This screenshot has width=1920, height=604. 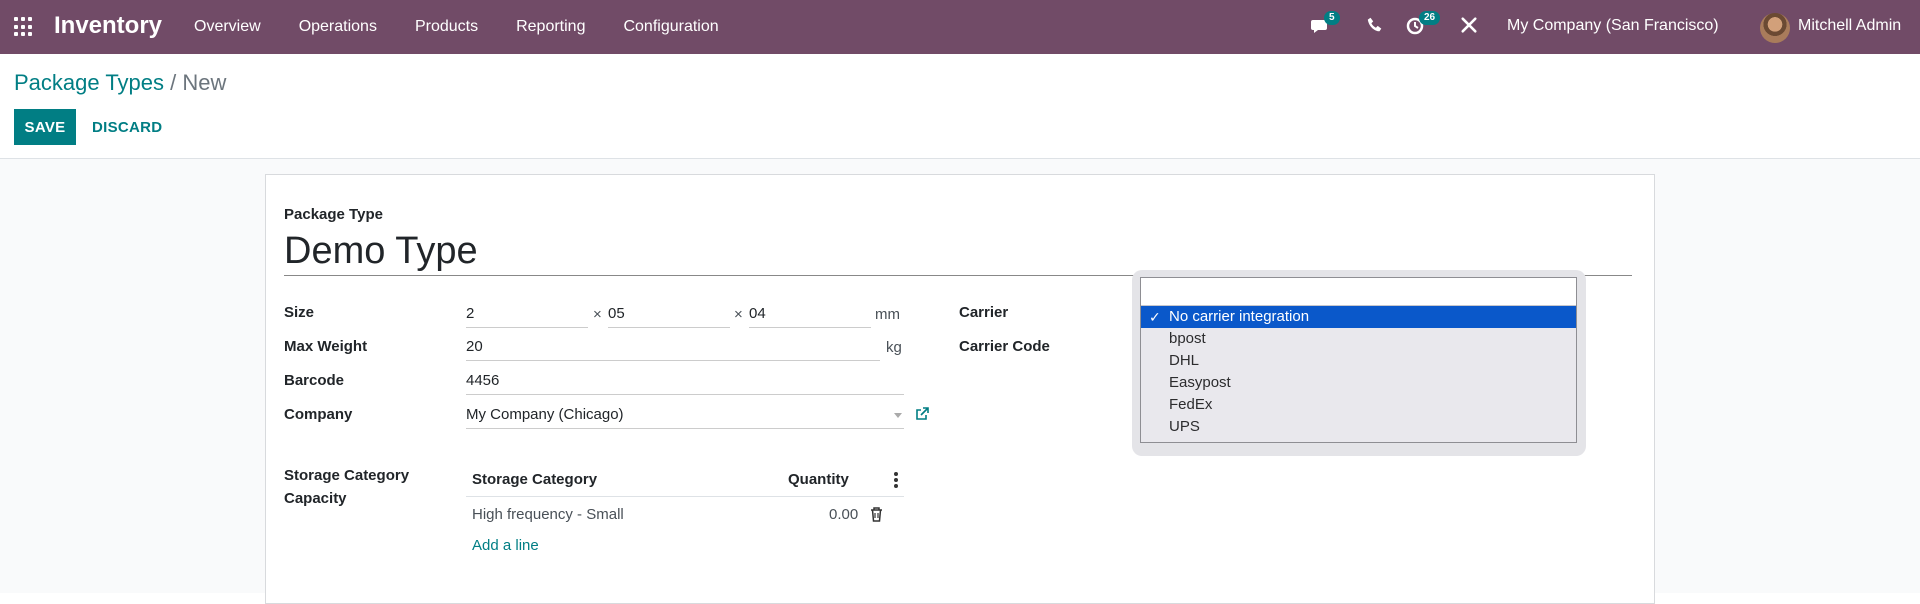 I want to click on carrier-dropdown-field, so click(x=1358, y=292).